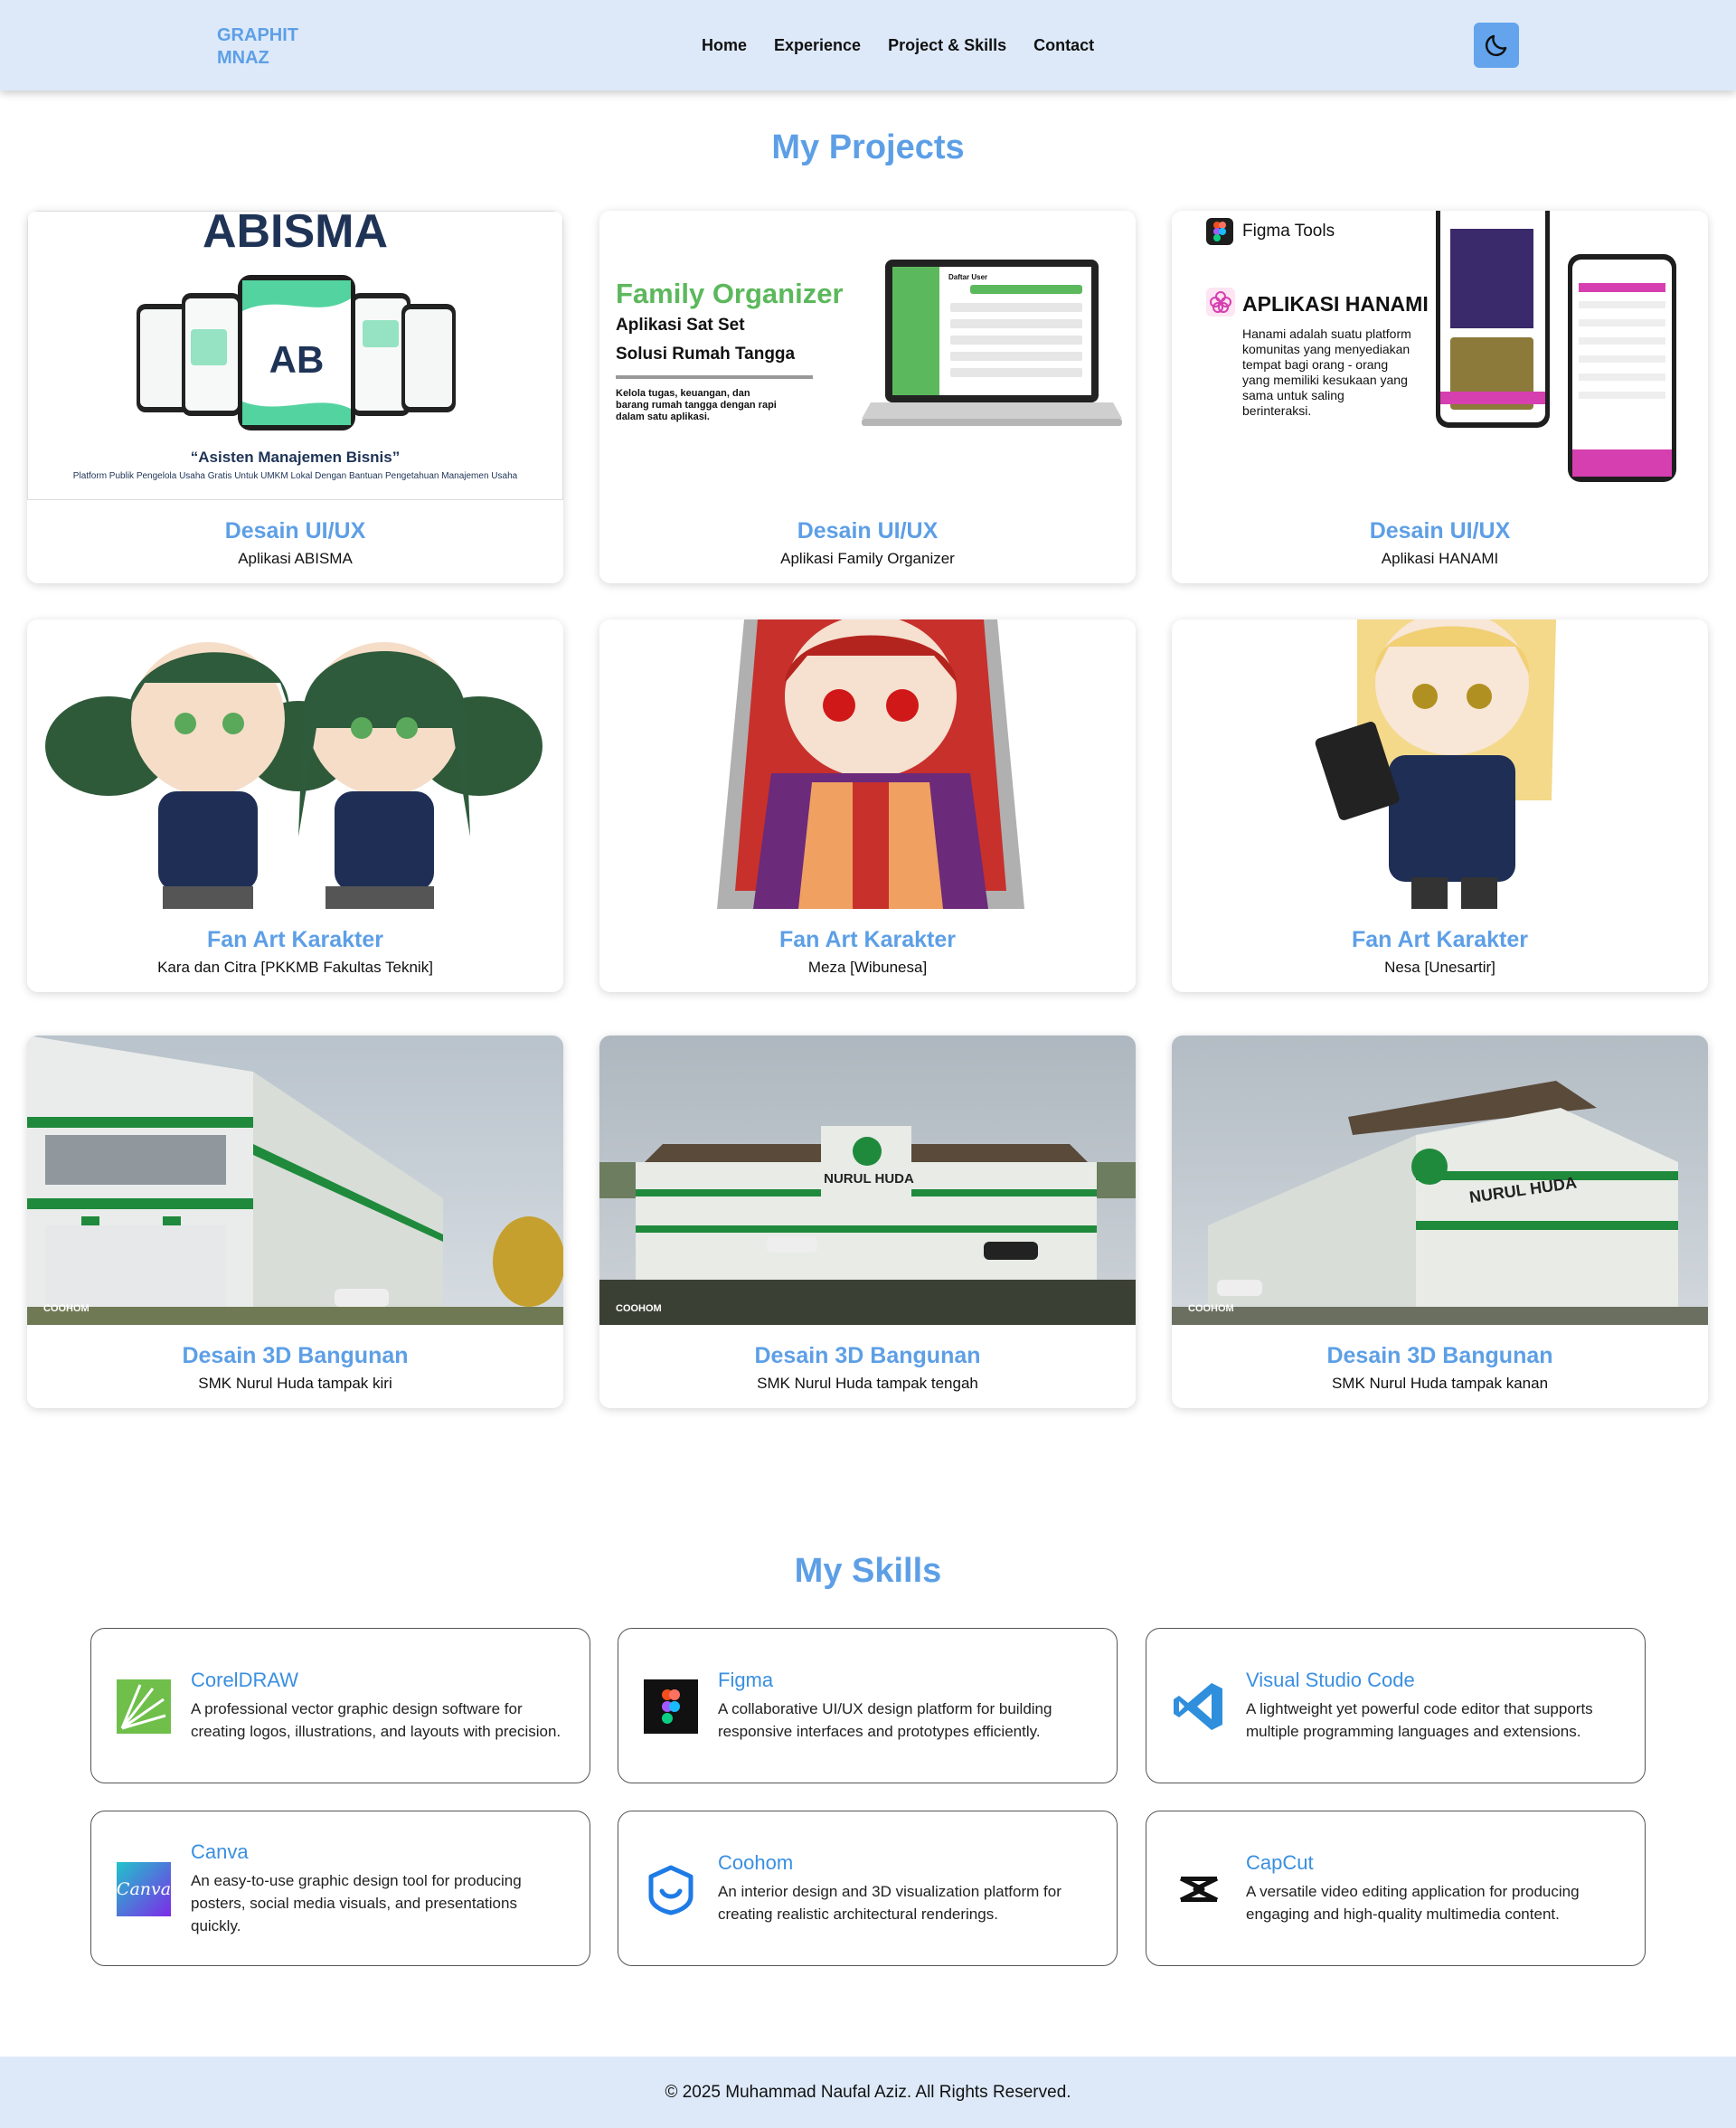 This screenshot has height=2128, width=1736. Describe the element at coordinates (968, 277) in the screenshot. I see `screen-title: Daftar User` at that location.